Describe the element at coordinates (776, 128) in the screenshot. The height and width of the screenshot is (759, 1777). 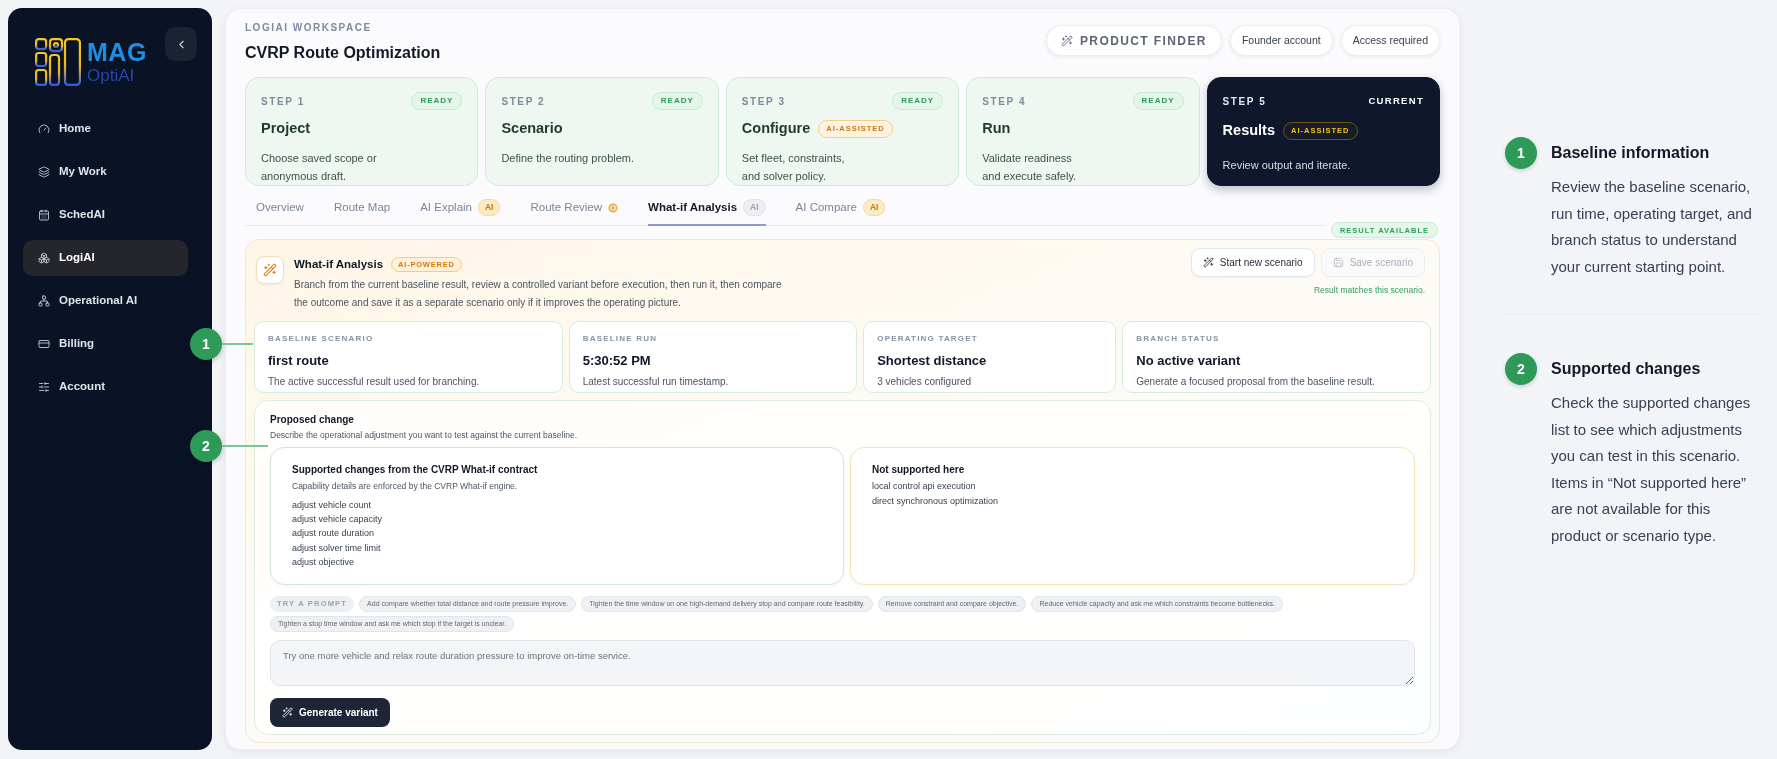
I see `step-title: Configure` at that location.